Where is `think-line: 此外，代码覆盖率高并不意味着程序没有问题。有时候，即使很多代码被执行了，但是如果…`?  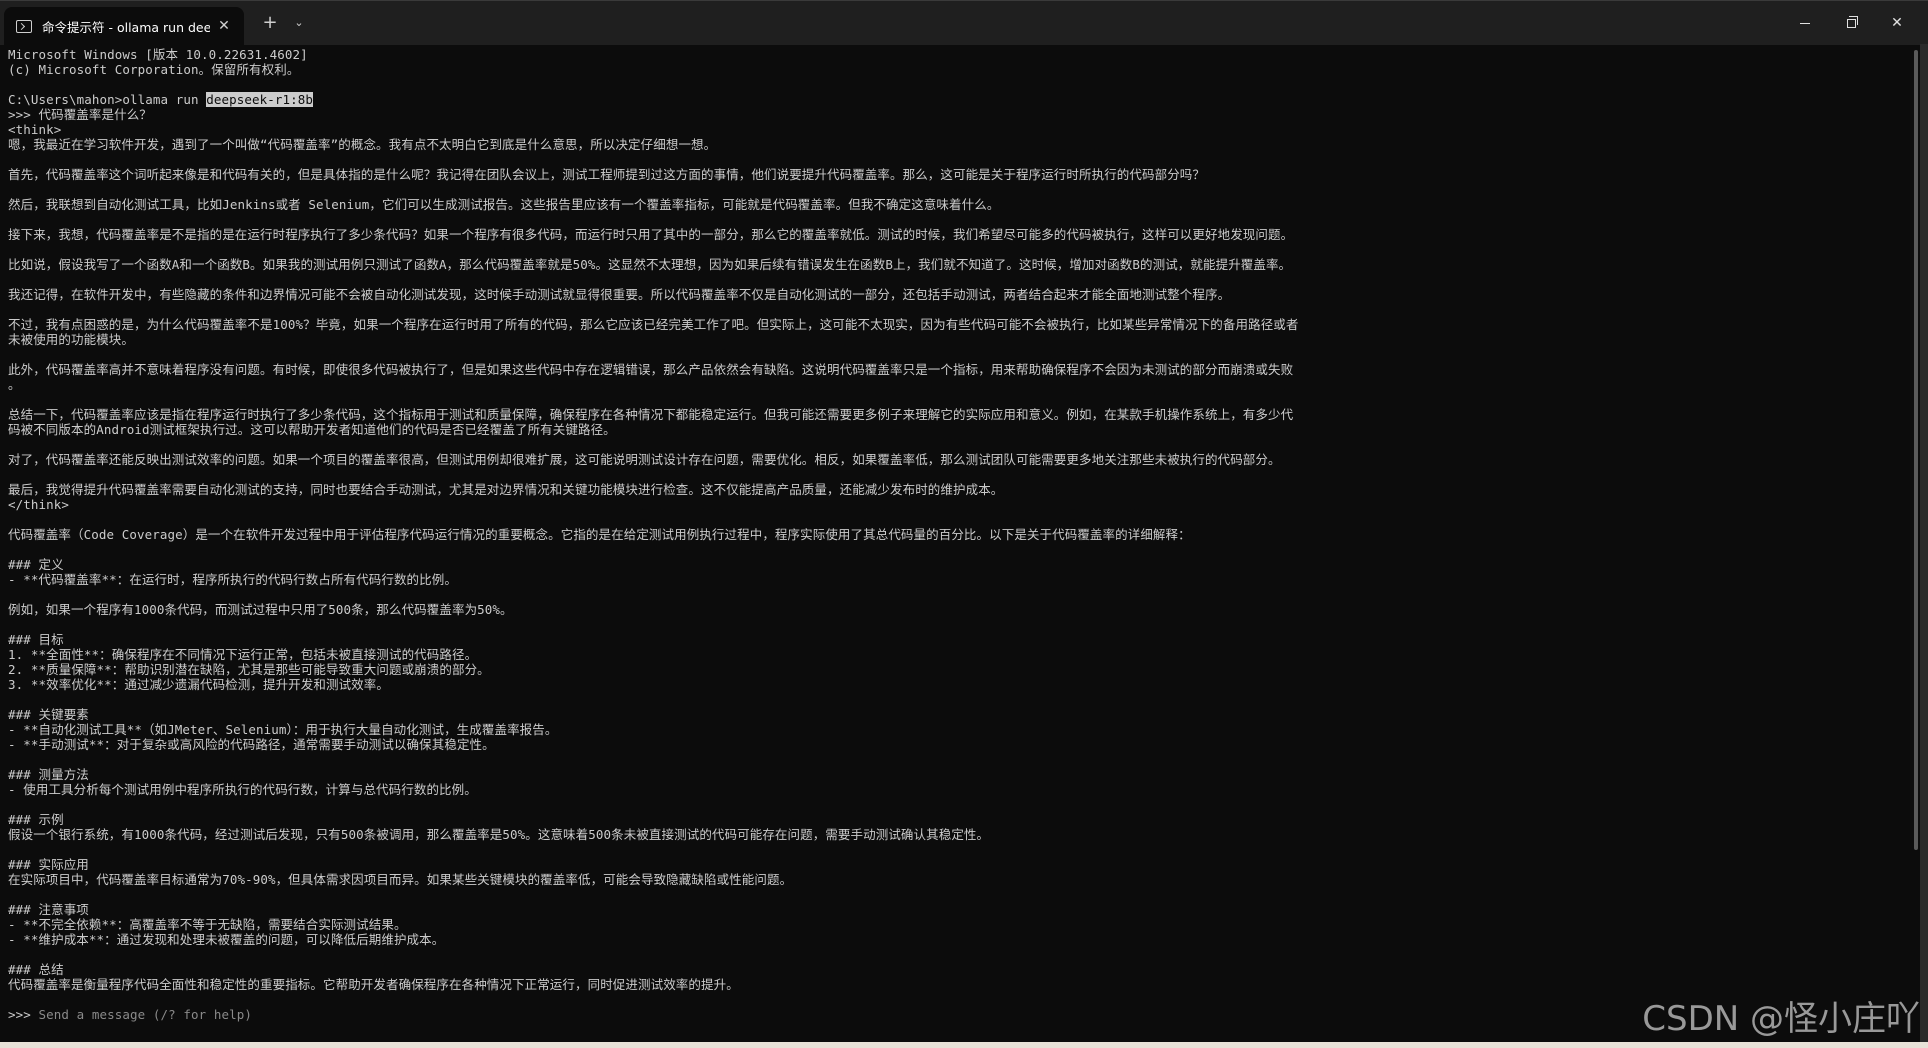
think-line: 此外，代码覆盖率高并不意味着程序没有问题。有时候，即使很多代码被执行了，但是如果… is located at coordinates (651, 369).